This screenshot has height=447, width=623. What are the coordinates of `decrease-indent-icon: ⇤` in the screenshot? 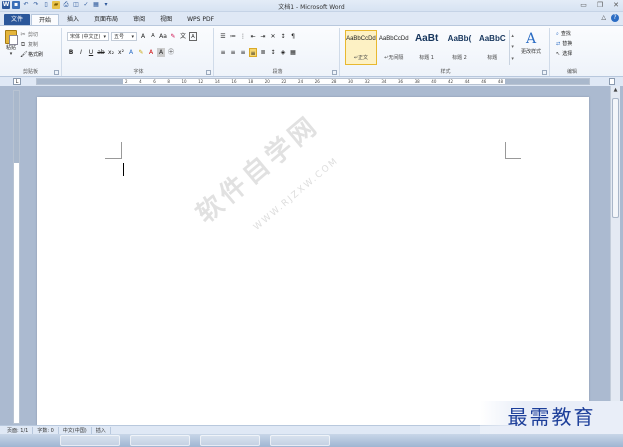 It's located at (253, 36).